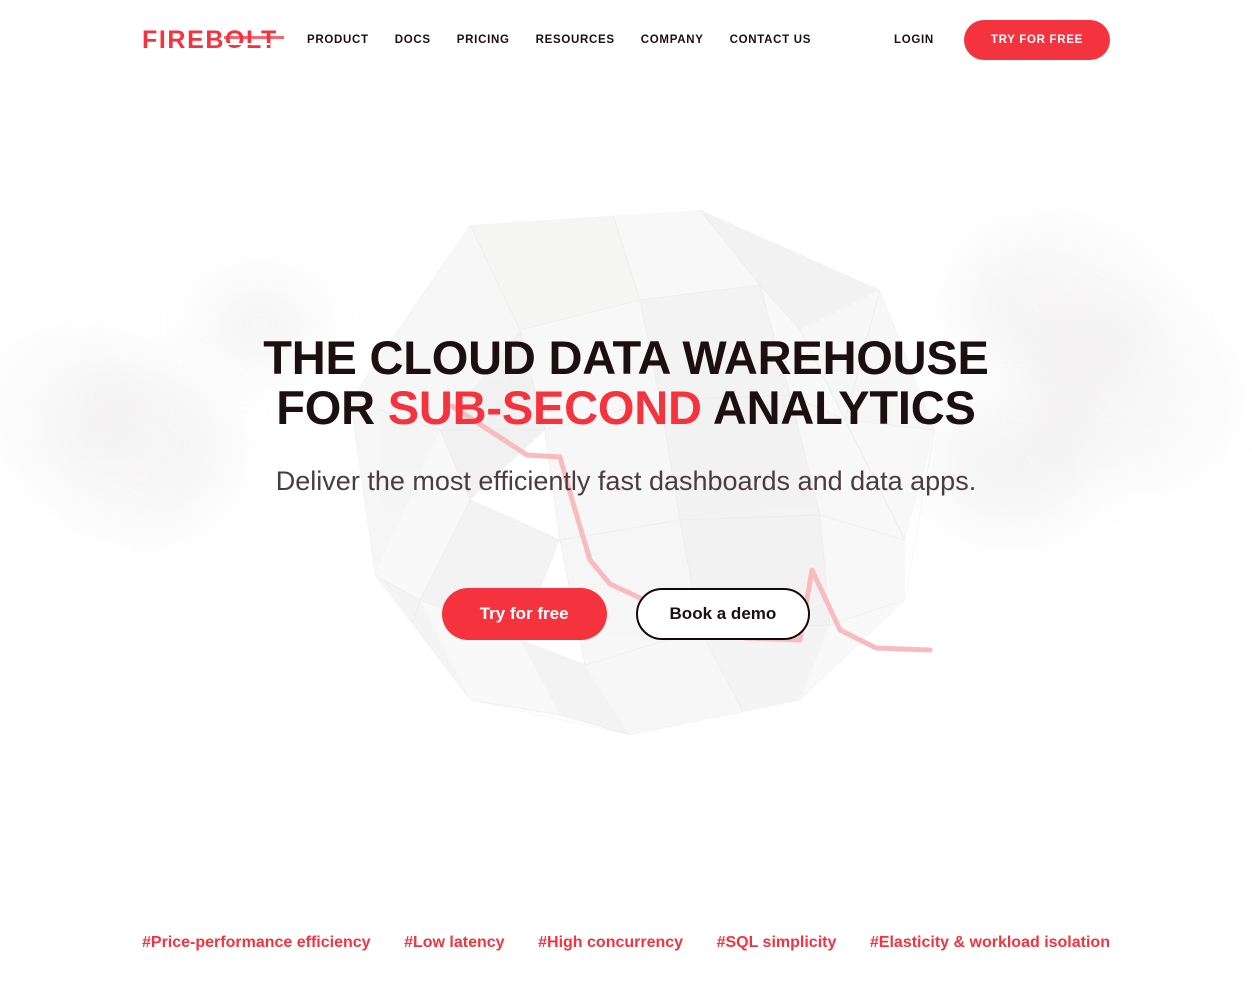  I want to click on tag-high-concurrency: #High concurrency, so click(610, 943).